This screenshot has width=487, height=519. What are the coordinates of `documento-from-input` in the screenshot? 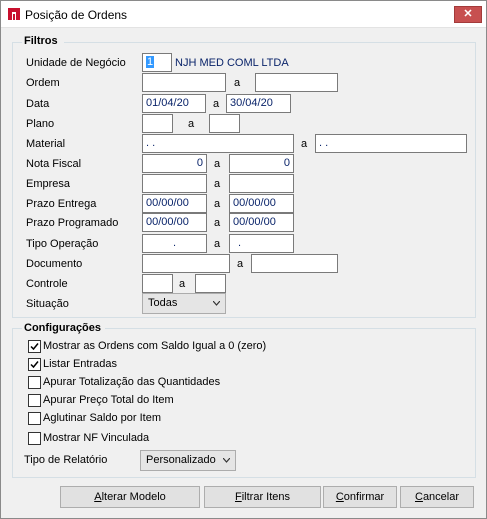 It's located at (186, 263).